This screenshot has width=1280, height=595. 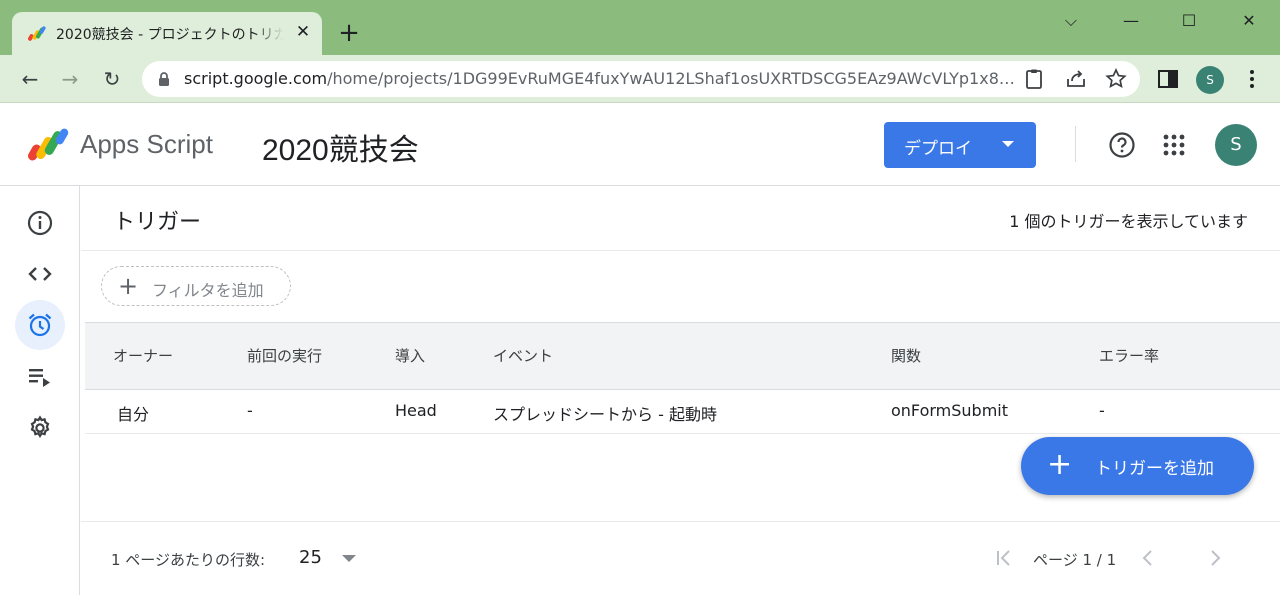 I want to click on url-host: script.google.com, so click(x=256, y=78).